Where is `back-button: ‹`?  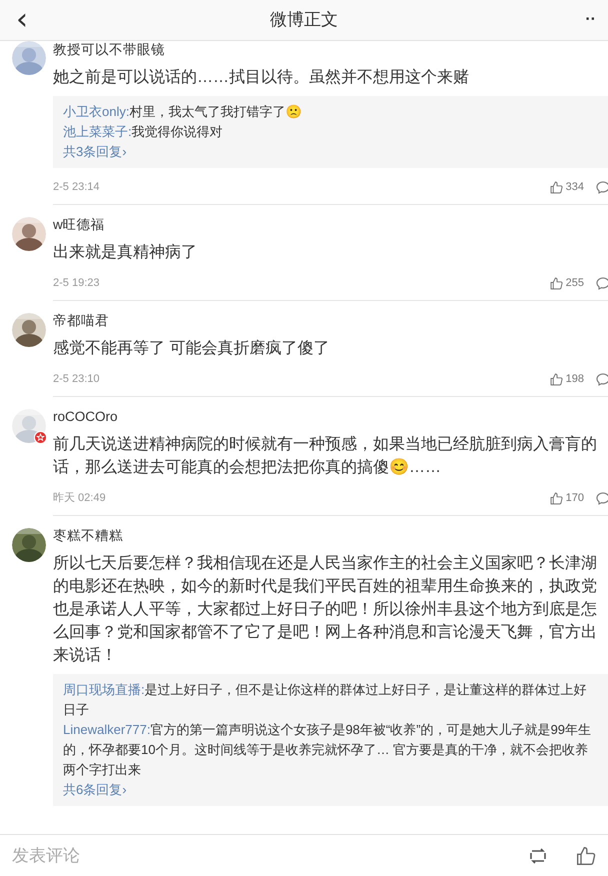
back-button: ‹ is located at coordinates (22, 20).